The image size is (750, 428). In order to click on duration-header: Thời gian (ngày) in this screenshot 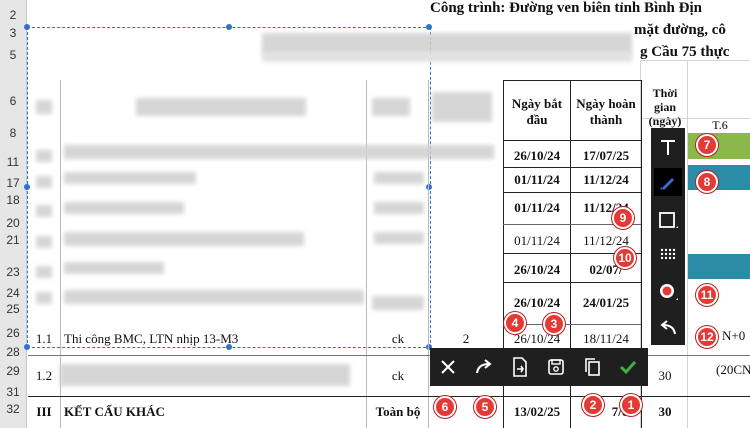, I will do `click(665, 107)`.